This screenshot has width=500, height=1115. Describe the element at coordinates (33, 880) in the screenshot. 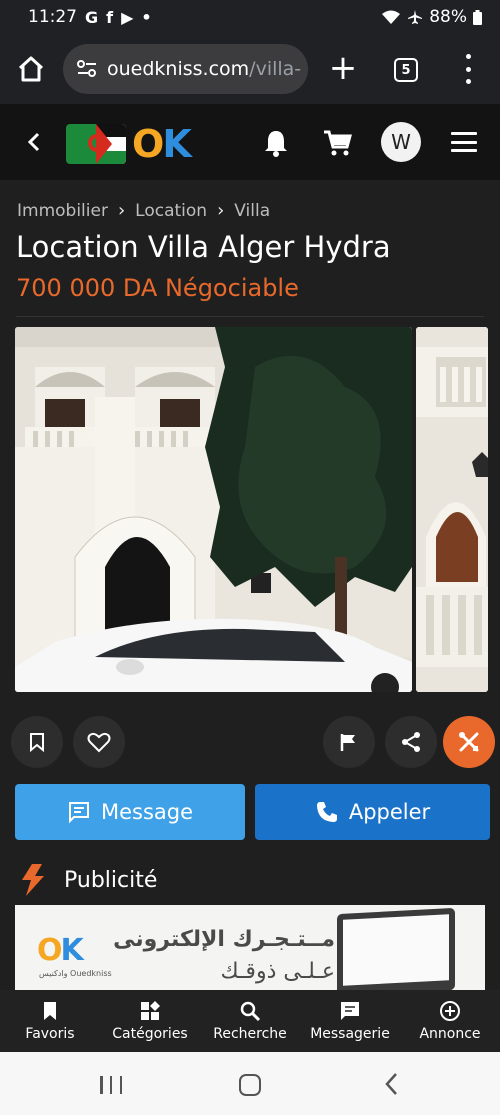

I see `lightning-icon` at that location.